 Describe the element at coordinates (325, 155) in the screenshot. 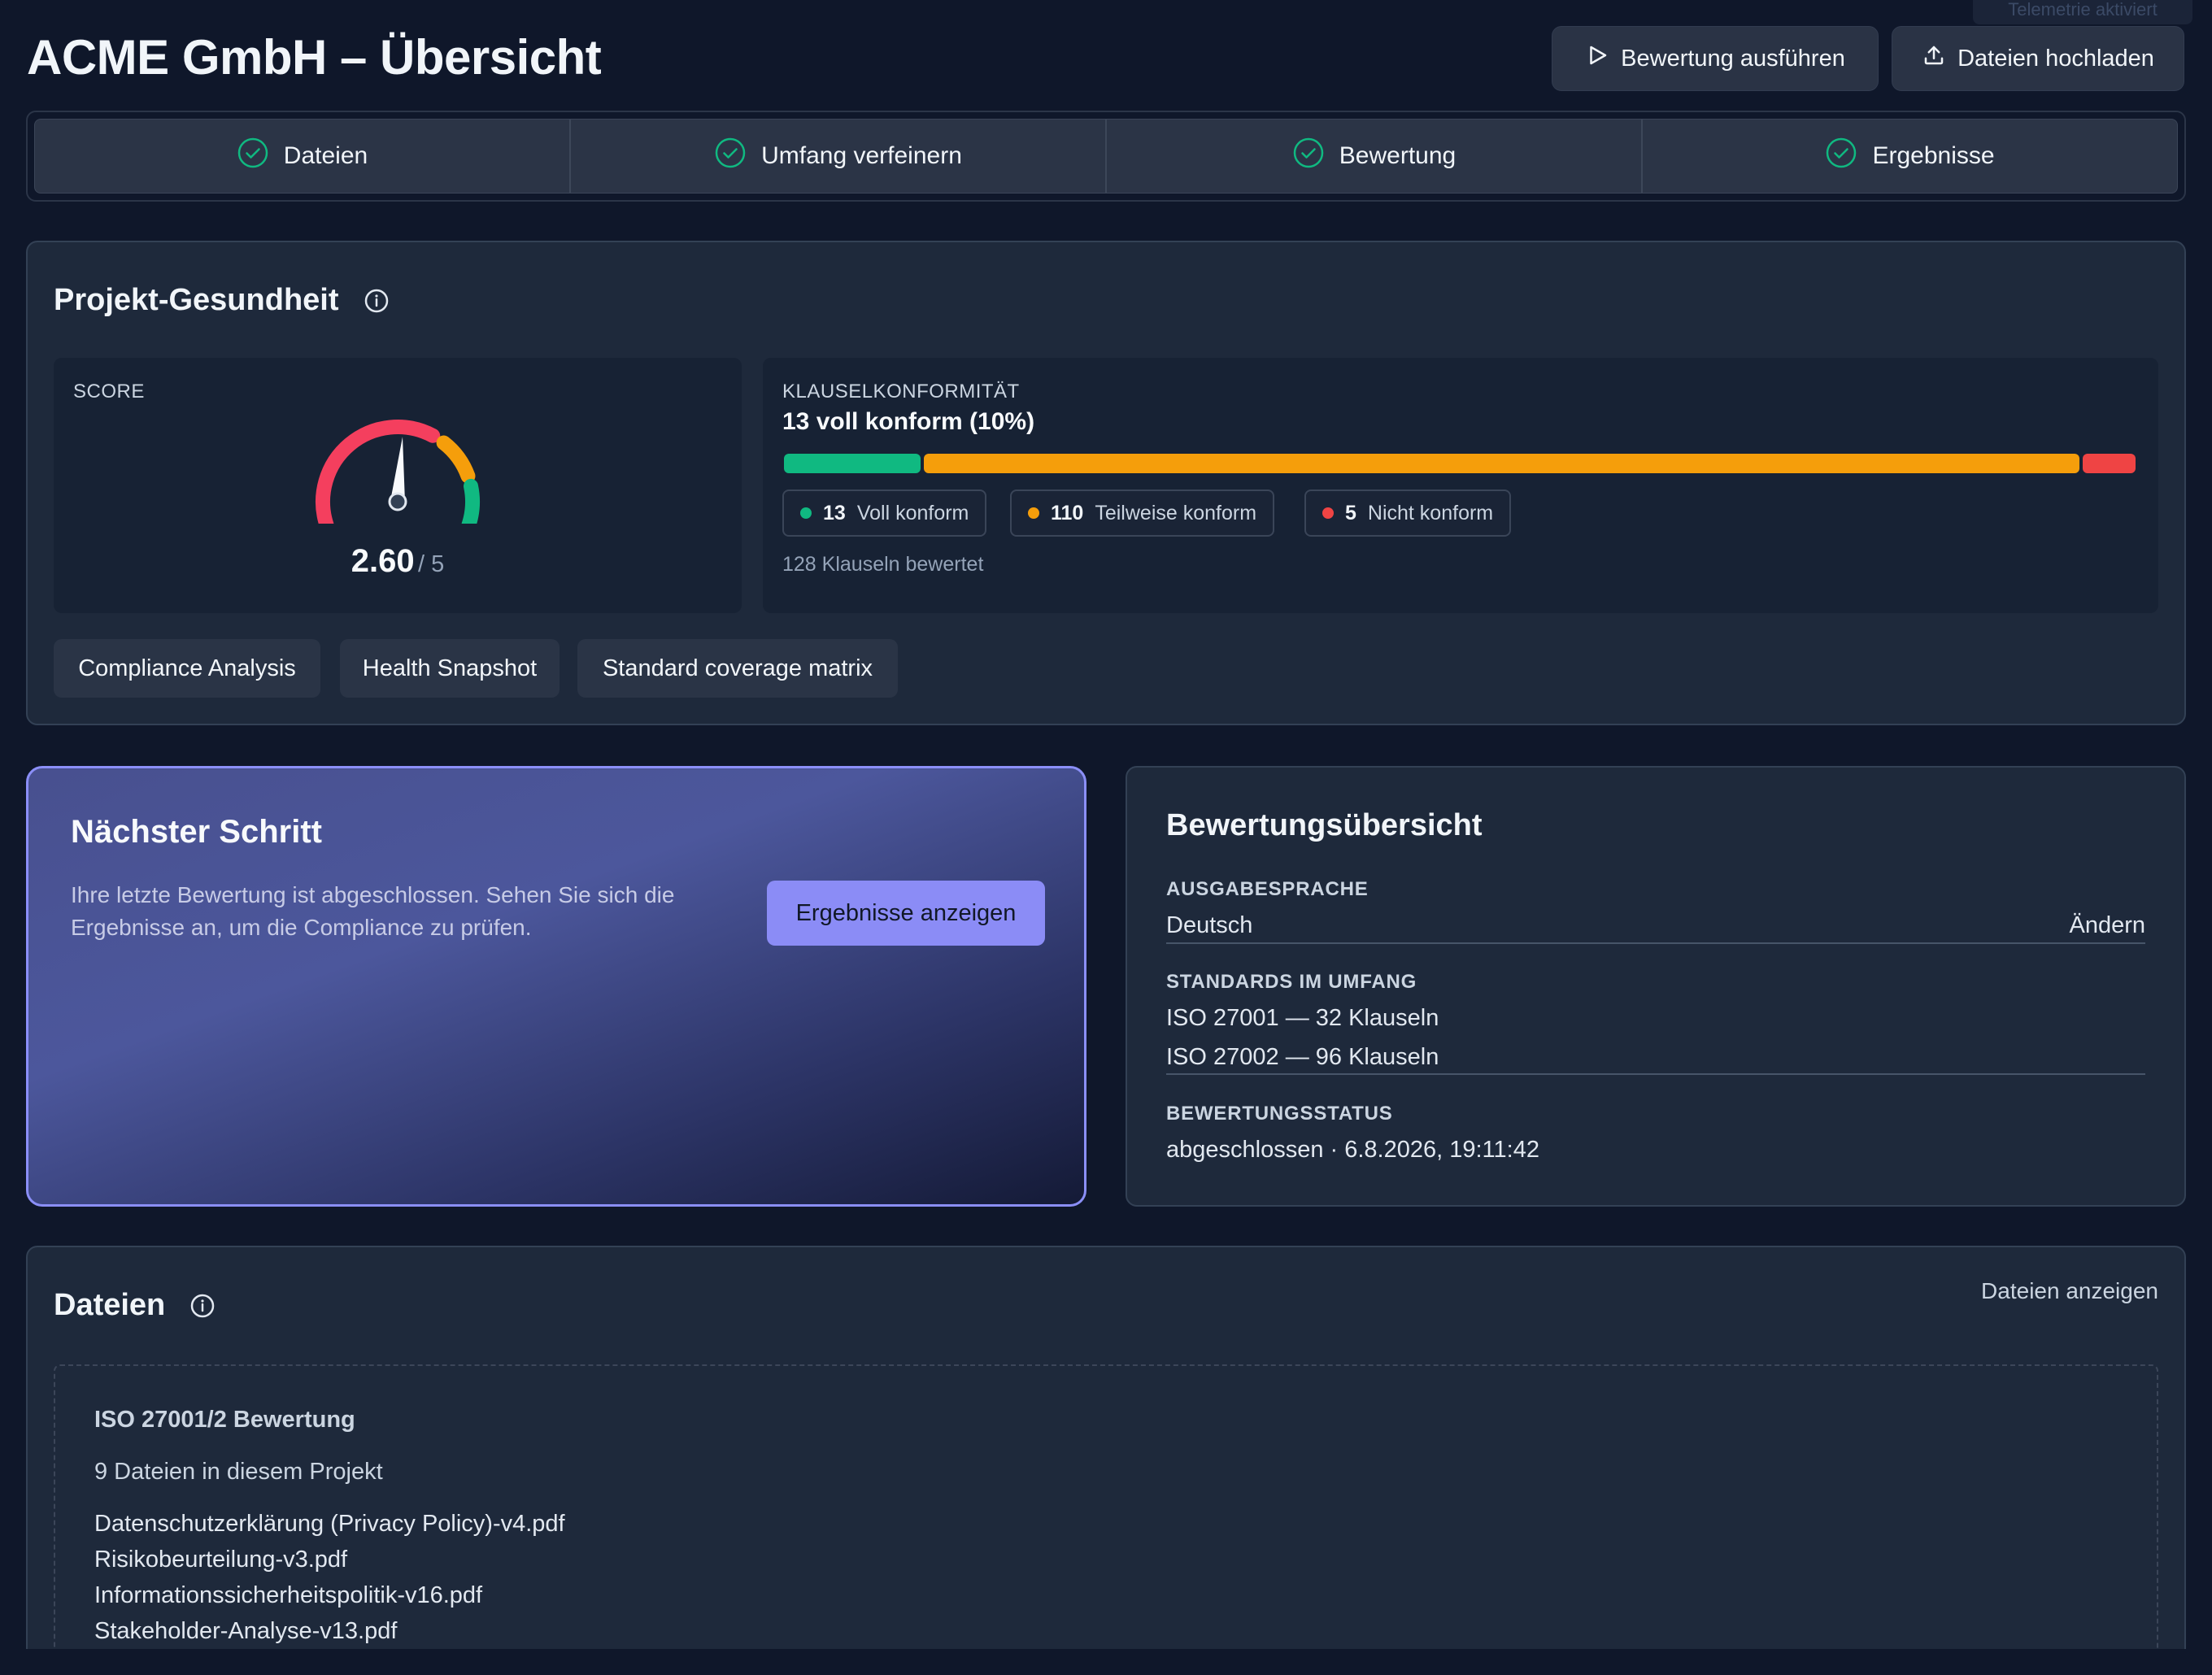

I see `step-label: Dateien` at that location.